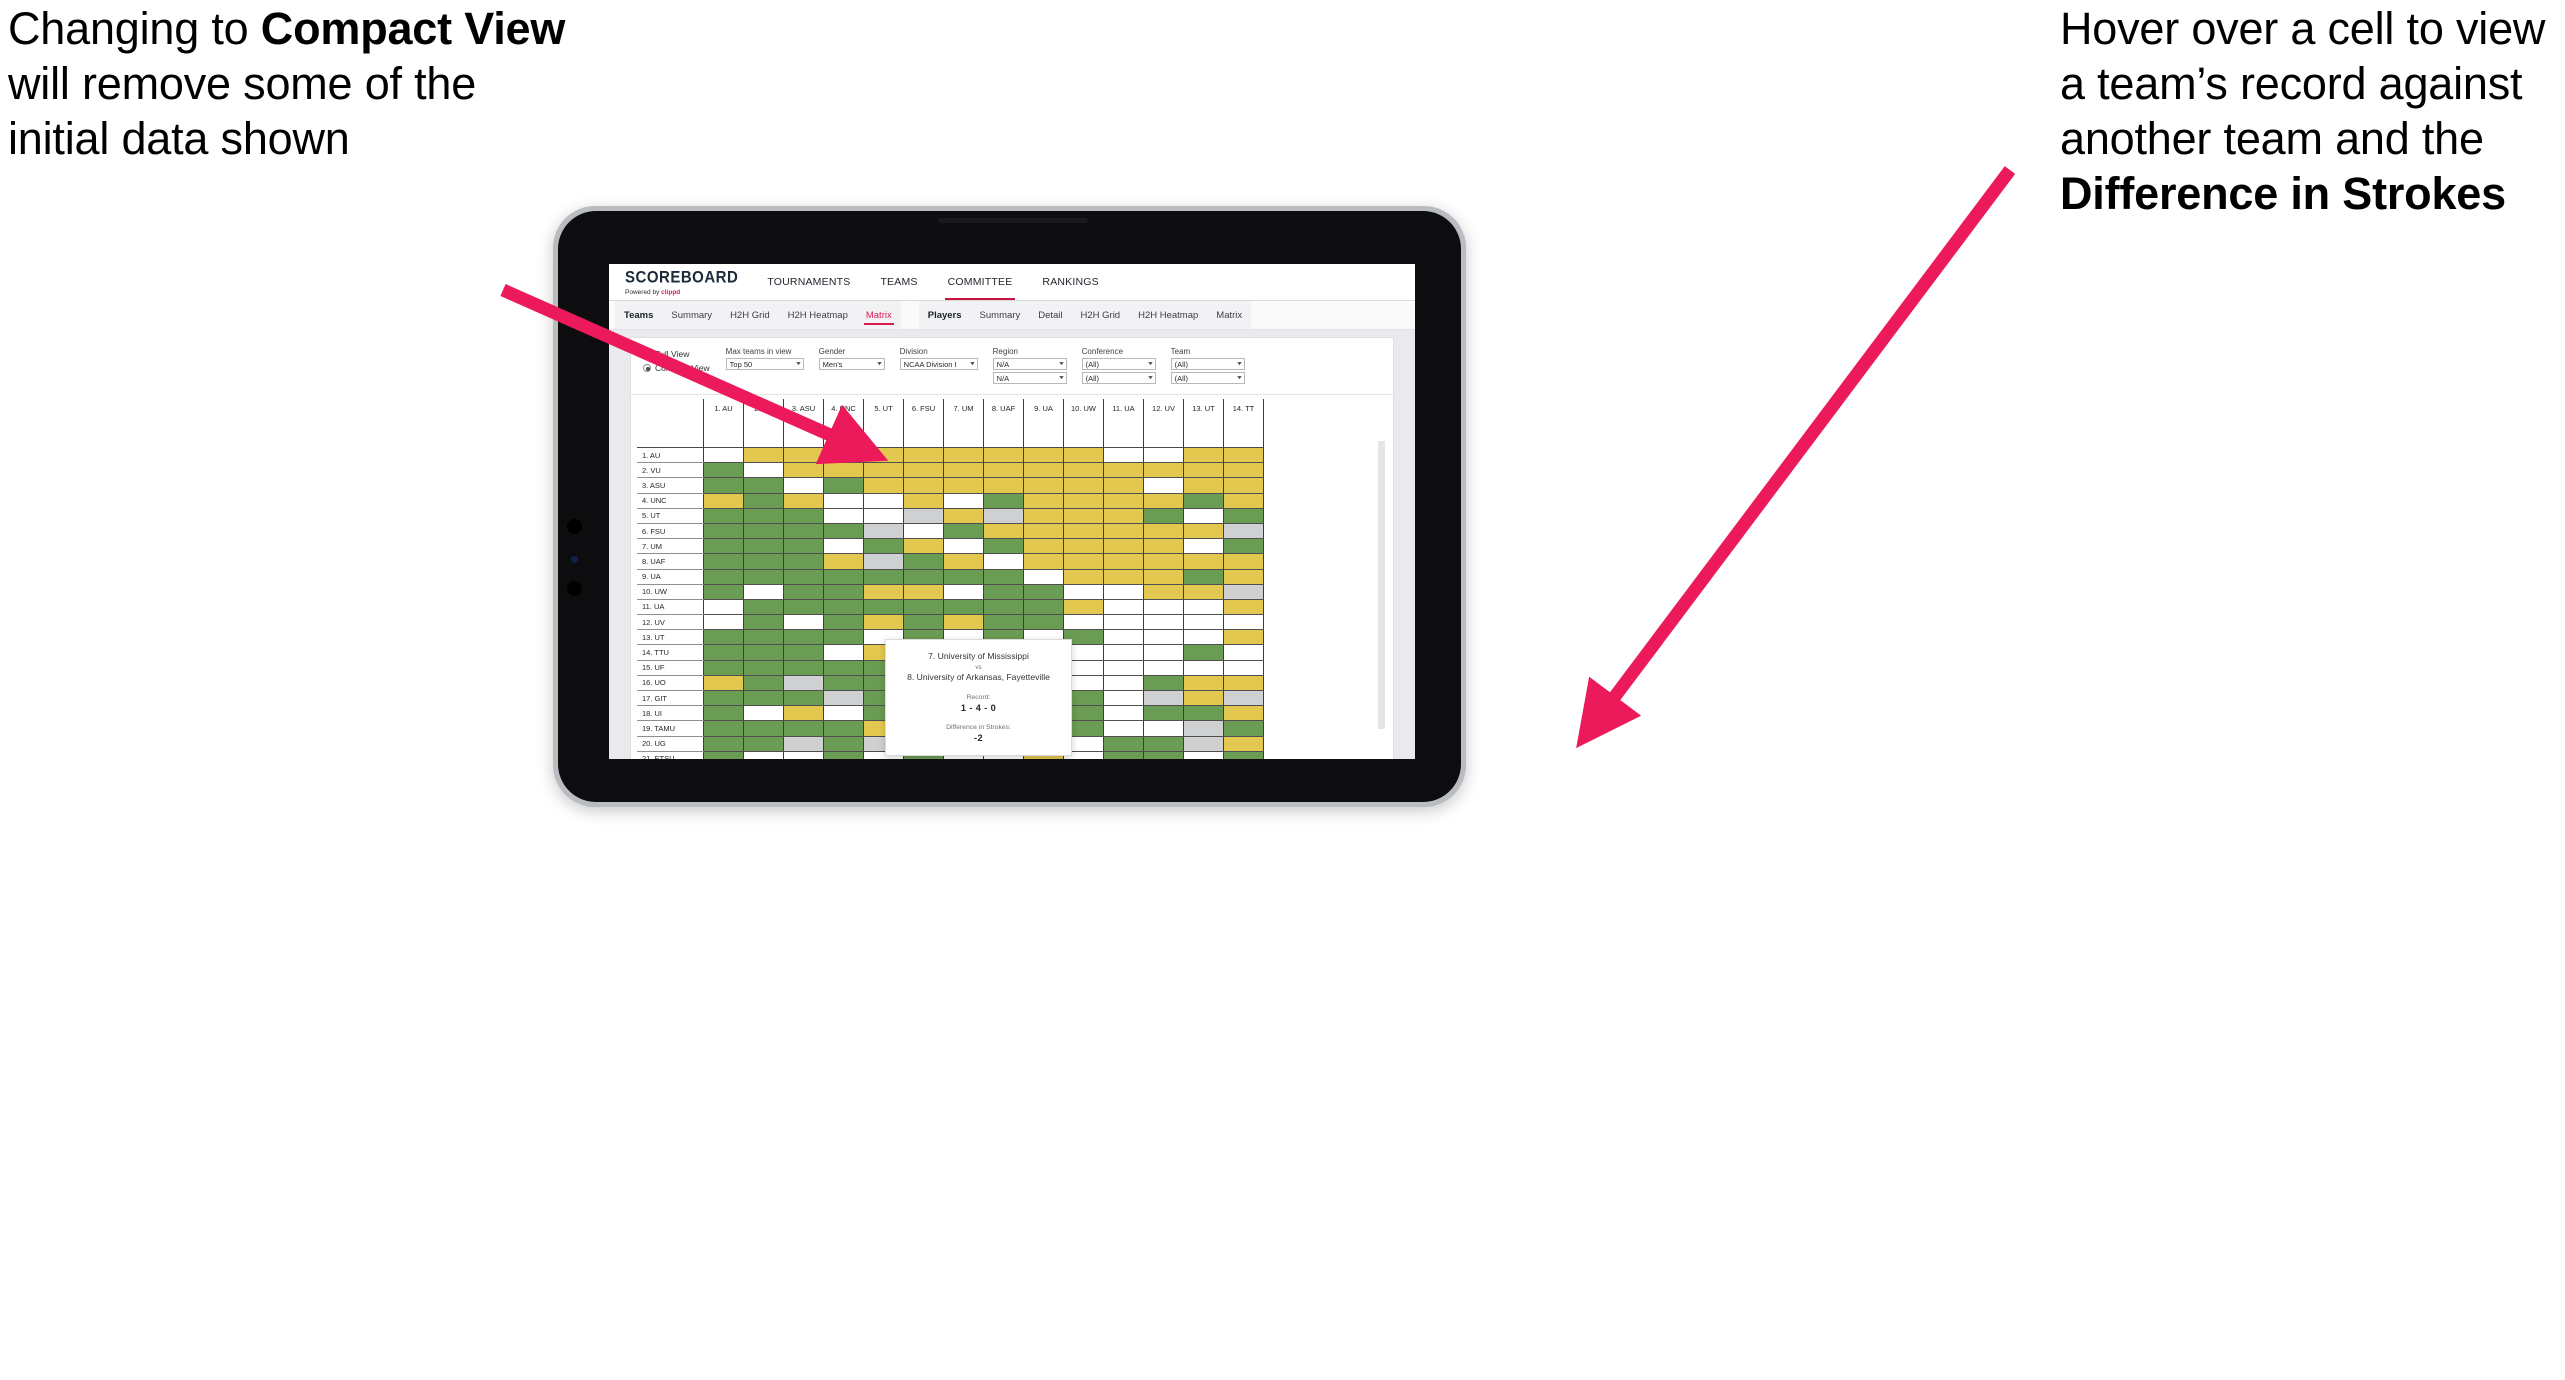  I want to click on matrix-column-header: 4. UNC, so click(843, 423).